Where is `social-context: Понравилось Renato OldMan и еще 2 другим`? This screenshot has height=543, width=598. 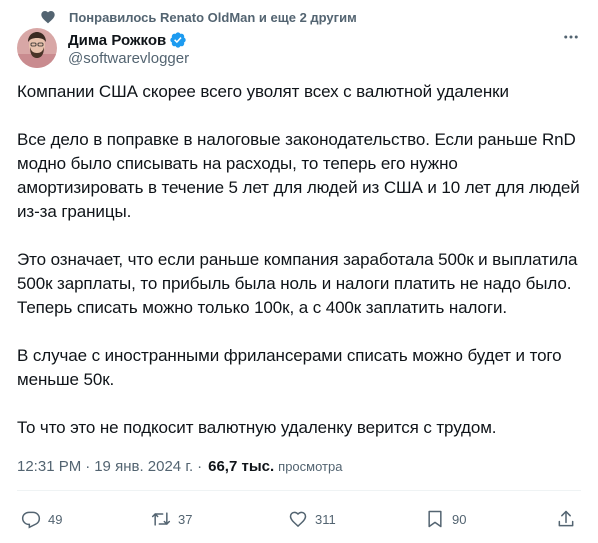
social-context: Понравилось Renato OldMan и еще 2 другим is located at coordinates (198, 17).